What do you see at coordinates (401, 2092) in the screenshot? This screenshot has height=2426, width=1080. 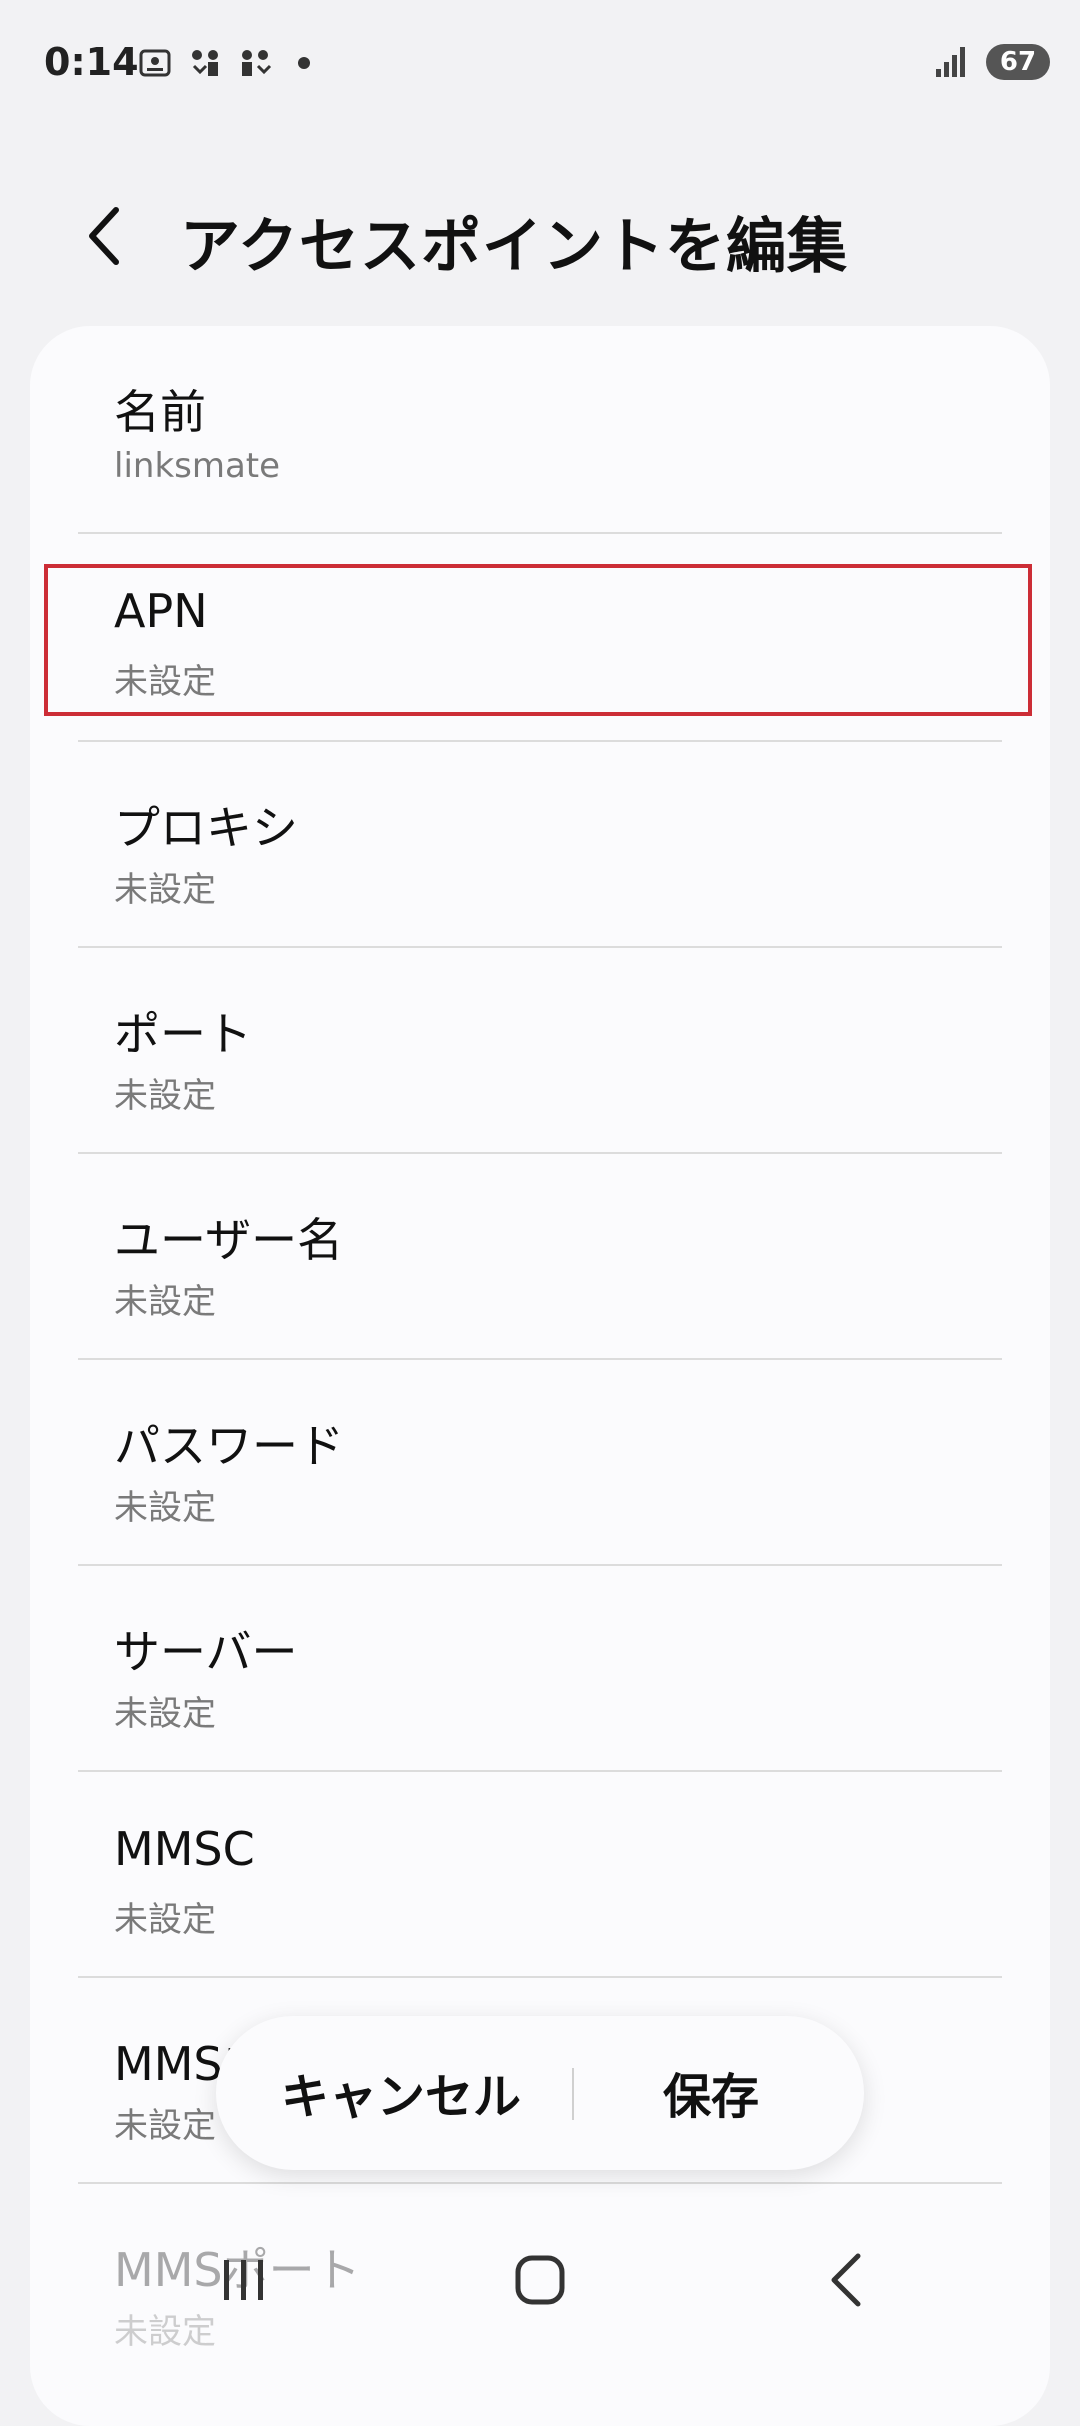 I see `cancel-button: キャンセル` at bounding box center [401, 2092].